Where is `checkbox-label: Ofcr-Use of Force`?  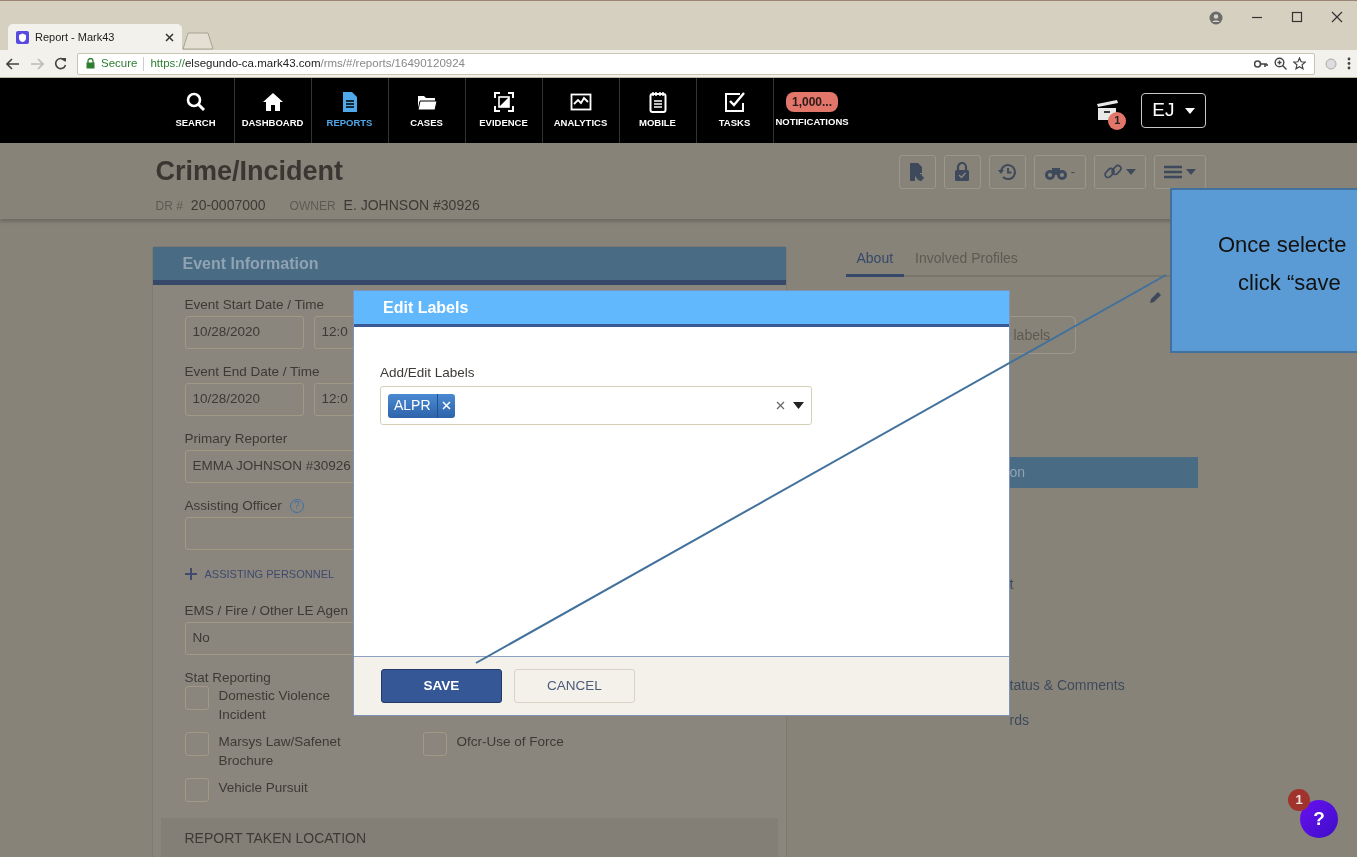
checkbox-label: Ofcr-Use of Force is located at coordinates (510, 741).